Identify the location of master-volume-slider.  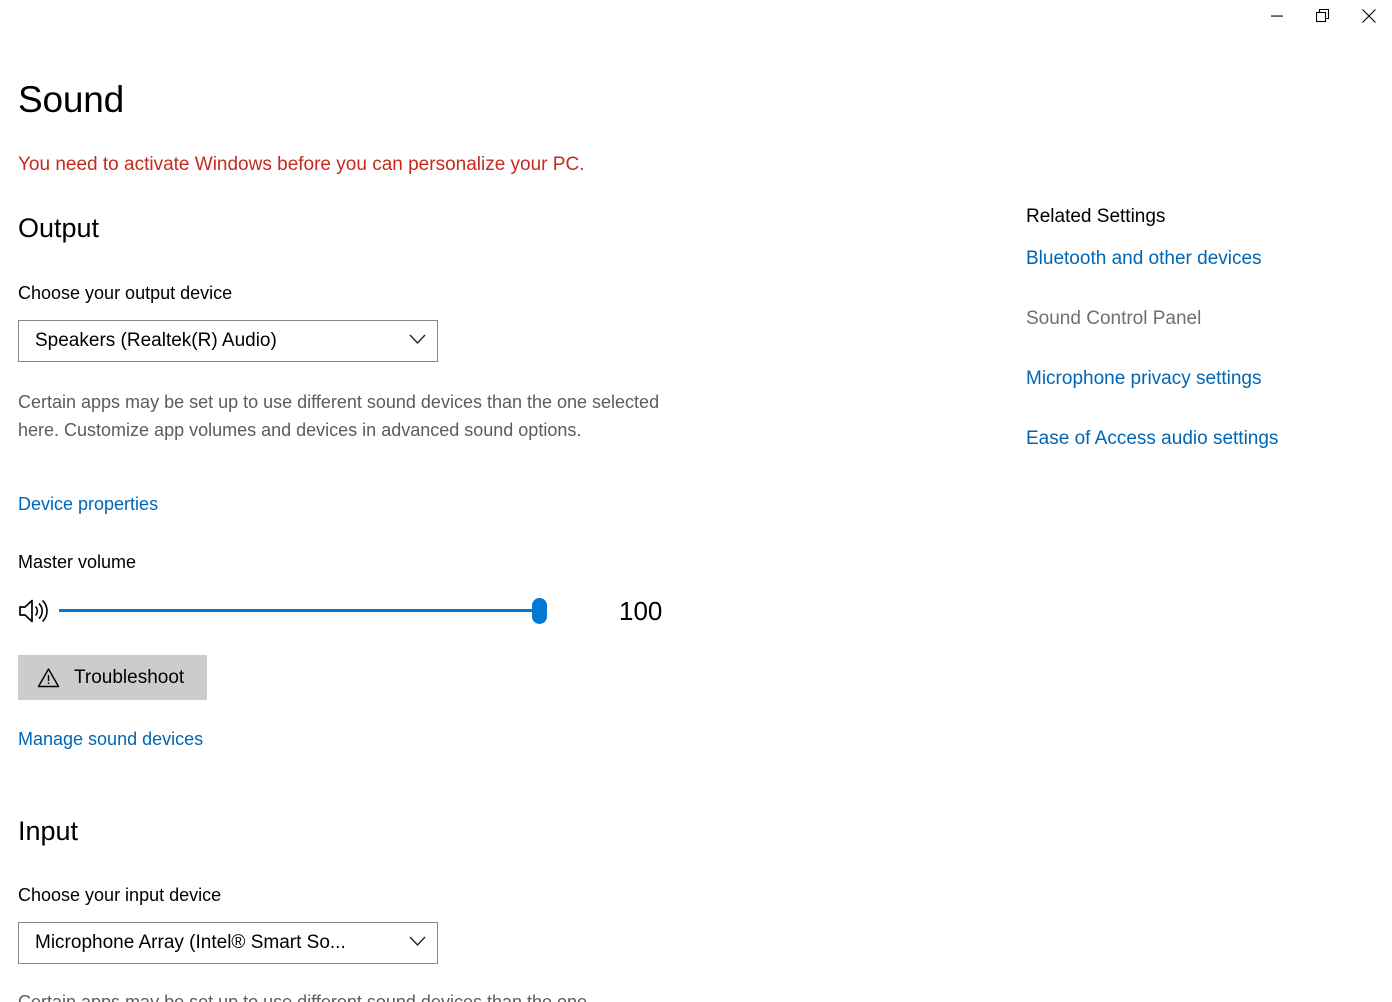
(303, 611).